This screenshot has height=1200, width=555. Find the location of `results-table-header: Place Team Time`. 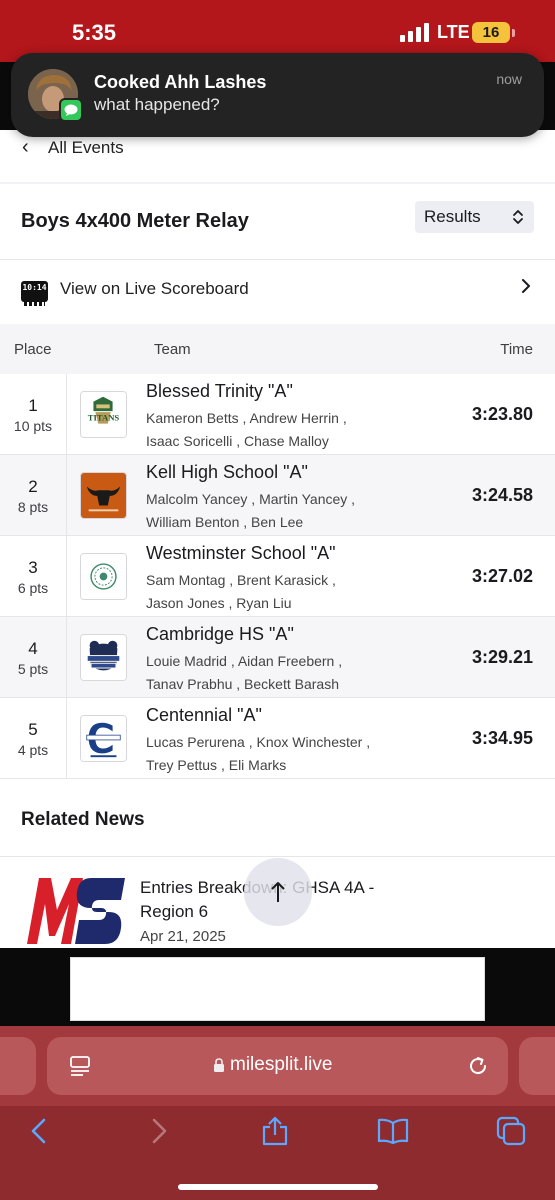

results-table-header: Place Team Time is located at coordinates (277, 349).